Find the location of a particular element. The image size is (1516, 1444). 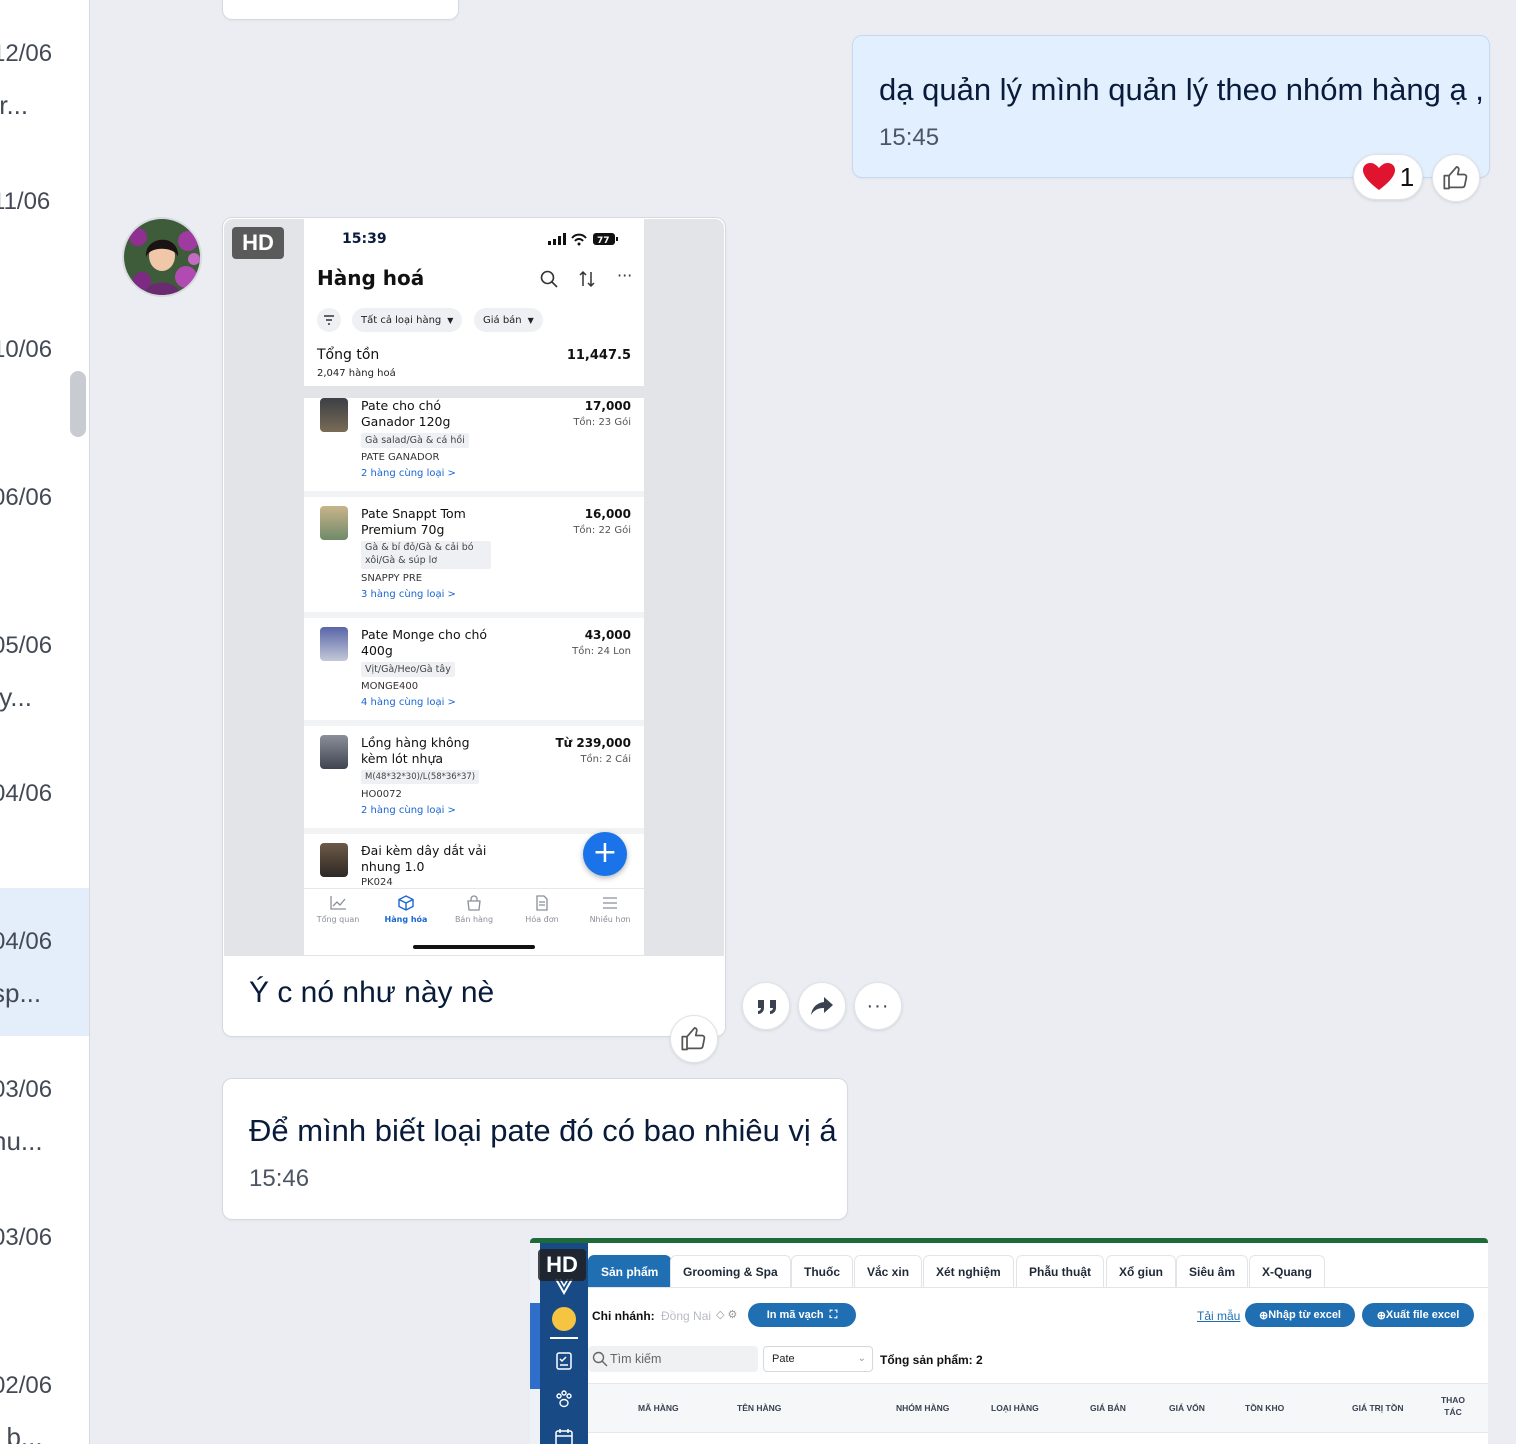

sidebar-active-bar is located at coordinates (564, 1338).